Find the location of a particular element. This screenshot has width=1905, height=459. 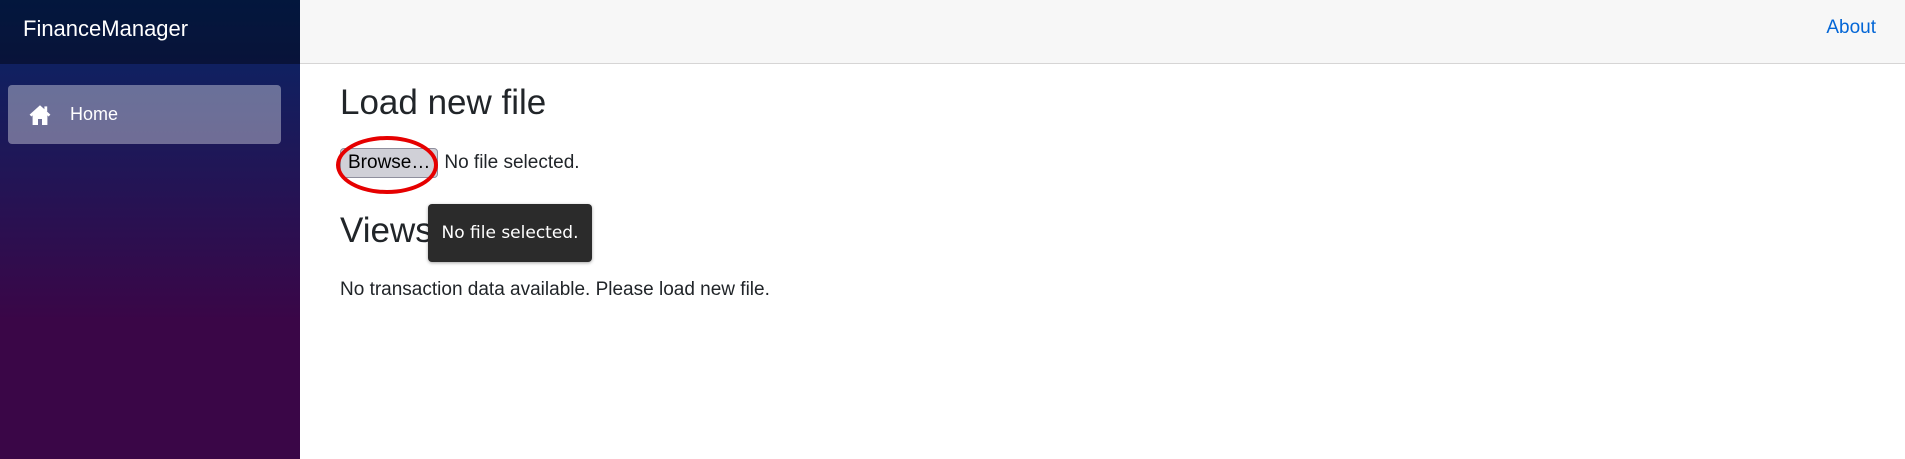

about-link: About is located at coordinates (1851, 28).